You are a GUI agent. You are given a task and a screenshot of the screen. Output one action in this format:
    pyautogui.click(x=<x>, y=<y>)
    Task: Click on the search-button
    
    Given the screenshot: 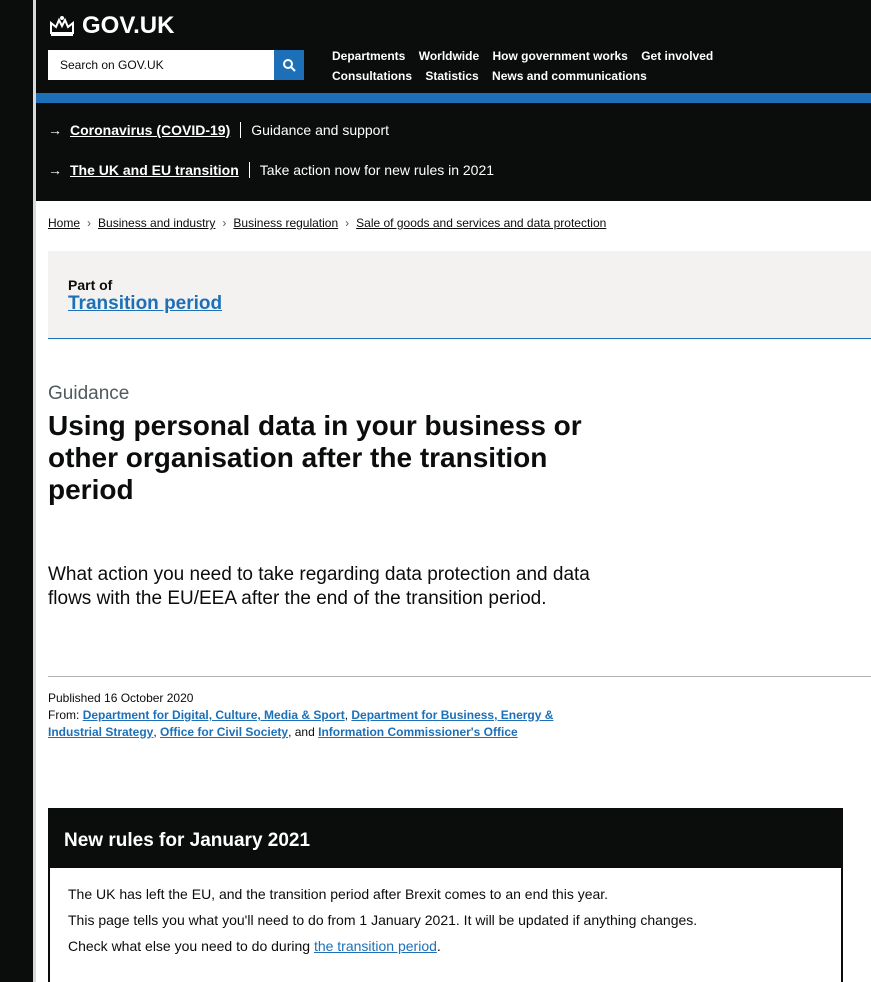 What is the action you would take?
    pyautogui.click(x=289, y=65)
    